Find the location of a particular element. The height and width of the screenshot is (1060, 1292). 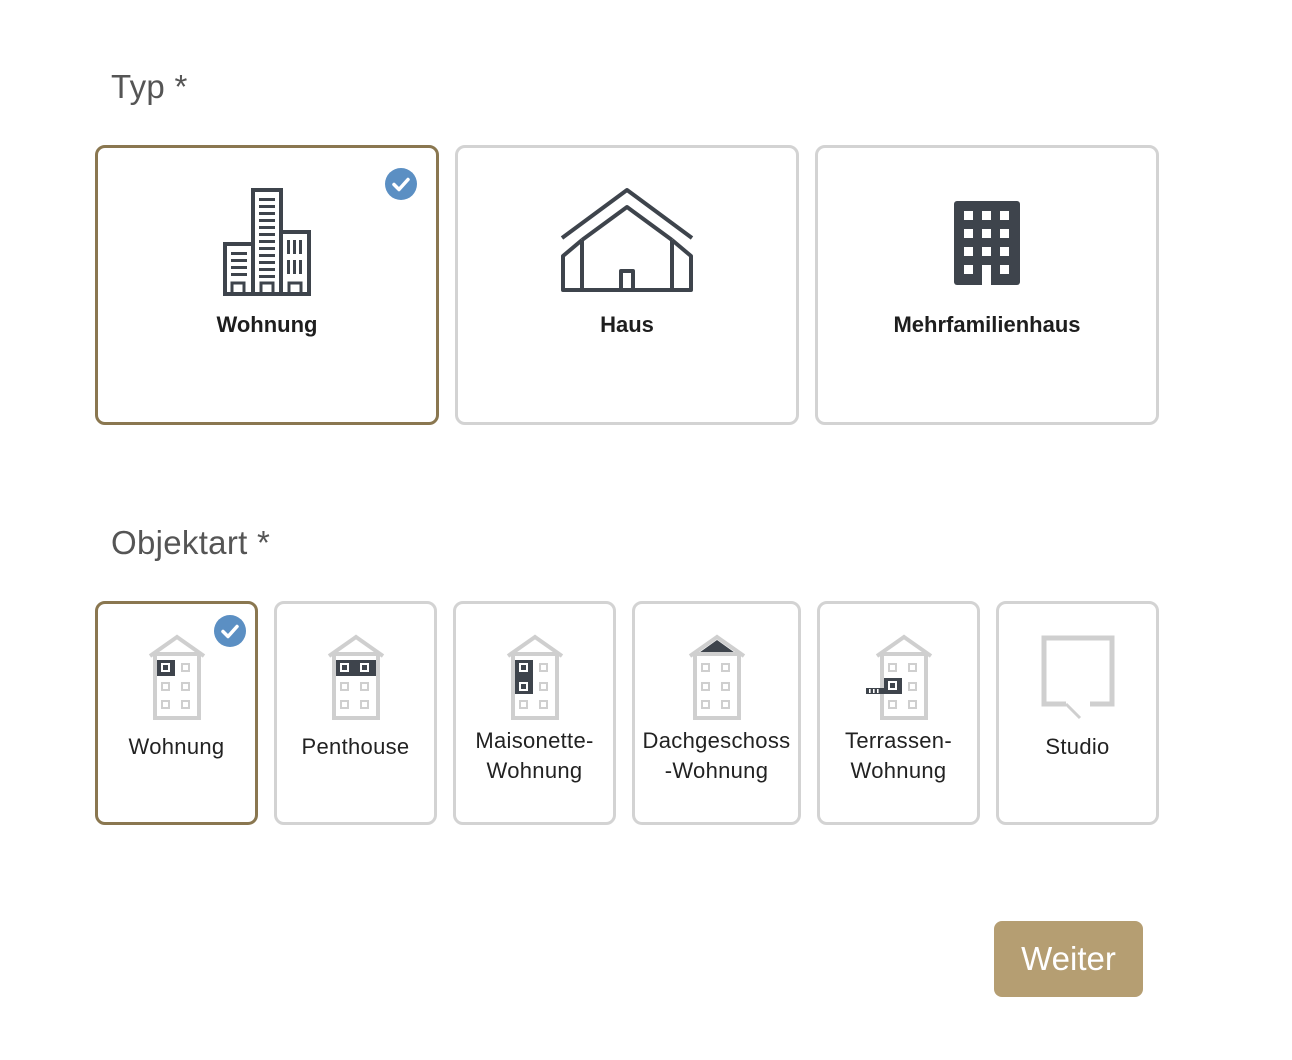

typ-heading: Typ * is located at coordinates (149, 86).